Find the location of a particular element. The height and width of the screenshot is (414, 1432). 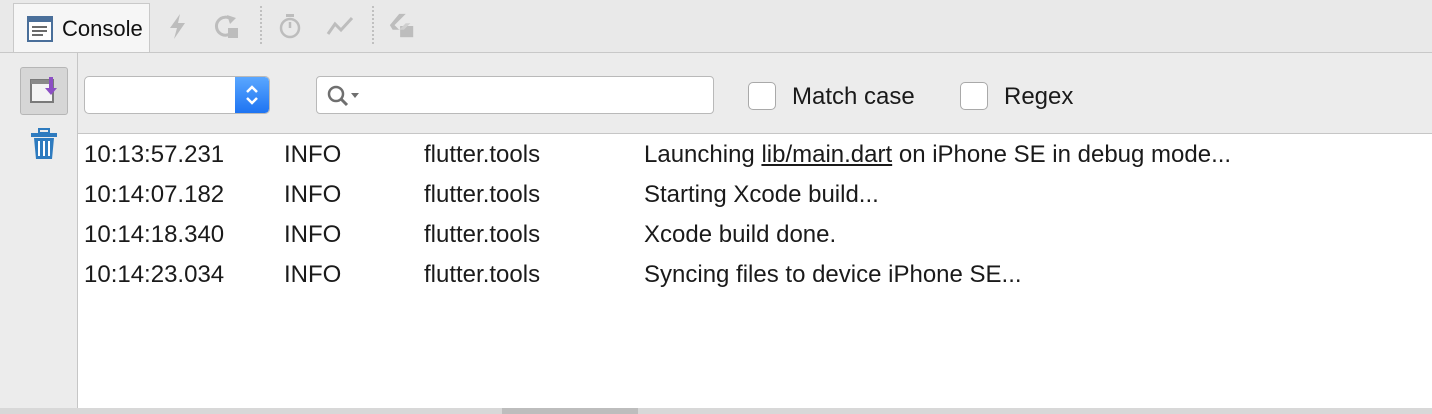

log-time: 10:14:18.340 is located at coordinates (154, 234).